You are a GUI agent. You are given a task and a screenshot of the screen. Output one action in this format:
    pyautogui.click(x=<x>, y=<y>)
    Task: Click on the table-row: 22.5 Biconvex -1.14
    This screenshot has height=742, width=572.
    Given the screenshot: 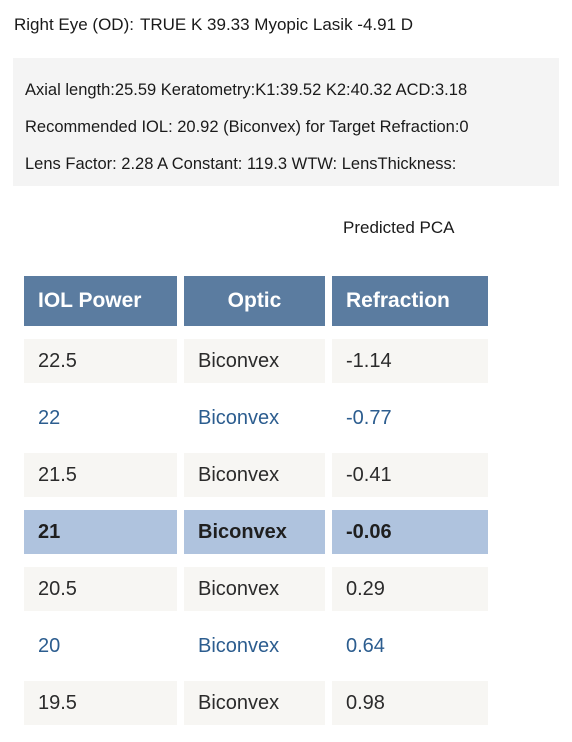 What is the action you would take?
    pyautogui.click(x=256, y=361)
    